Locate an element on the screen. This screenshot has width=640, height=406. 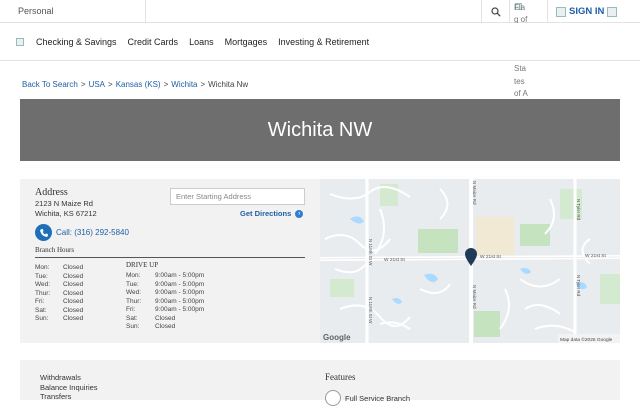
street-label-tyler-top: N Tyler Rd is located at coordinates (578, 210).